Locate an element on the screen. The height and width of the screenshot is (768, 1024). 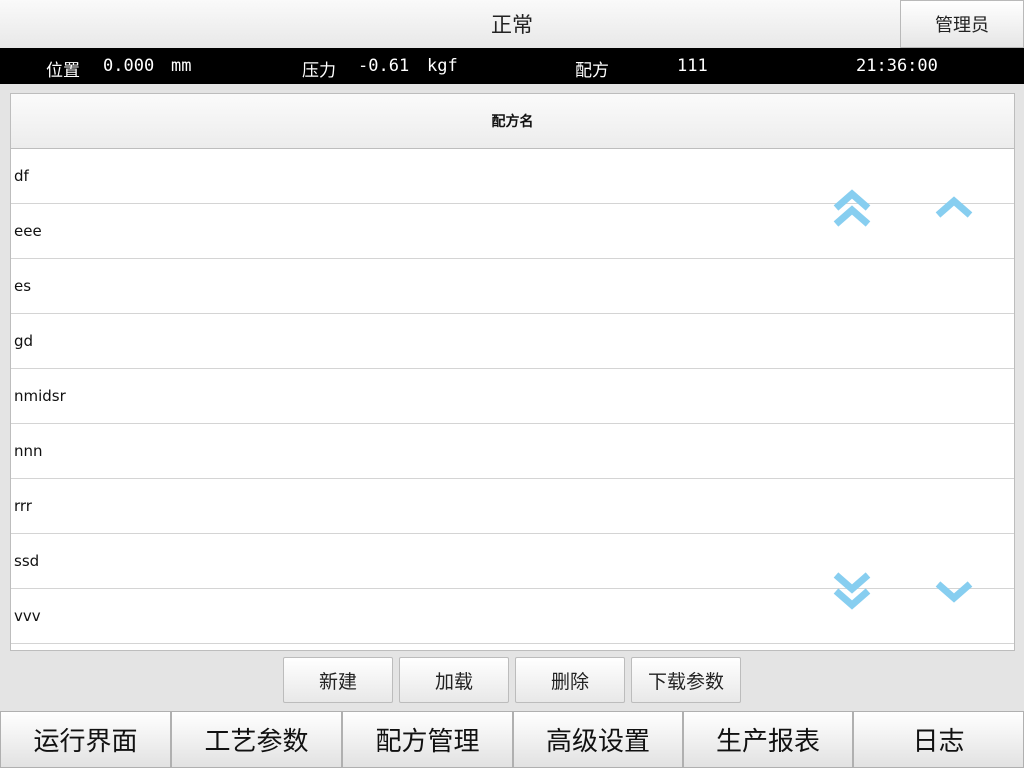
nav-process-params: 工艺参数 is located at coordinates (256, 739).